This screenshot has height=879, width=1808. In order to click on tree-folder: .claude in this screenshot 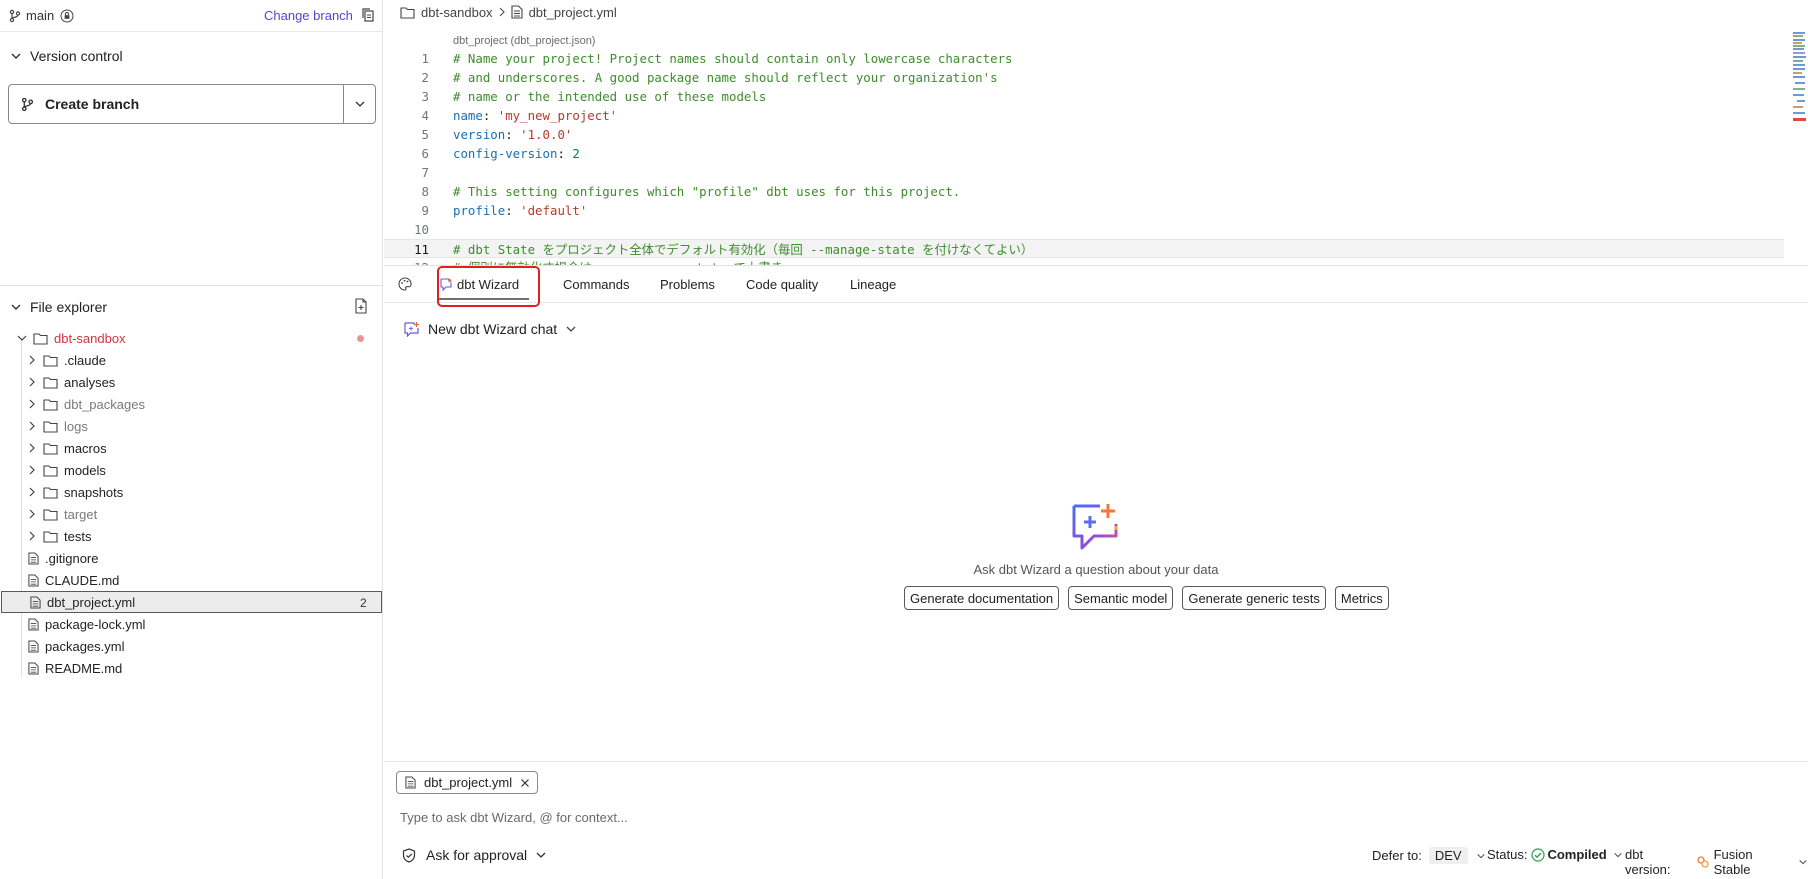, I will do `click(191, 360)`.